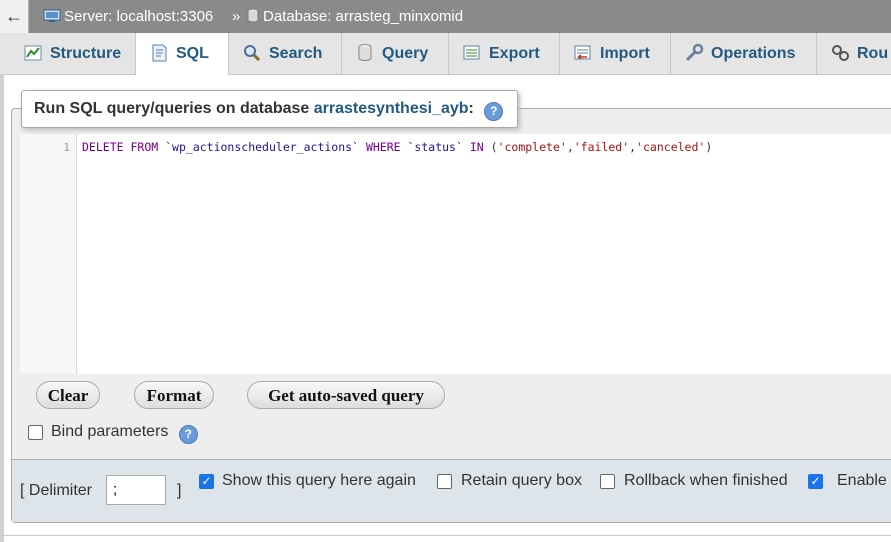 The width and height of the screenshot is (891, 542). I want to click on database-icon, so click(253, 15).